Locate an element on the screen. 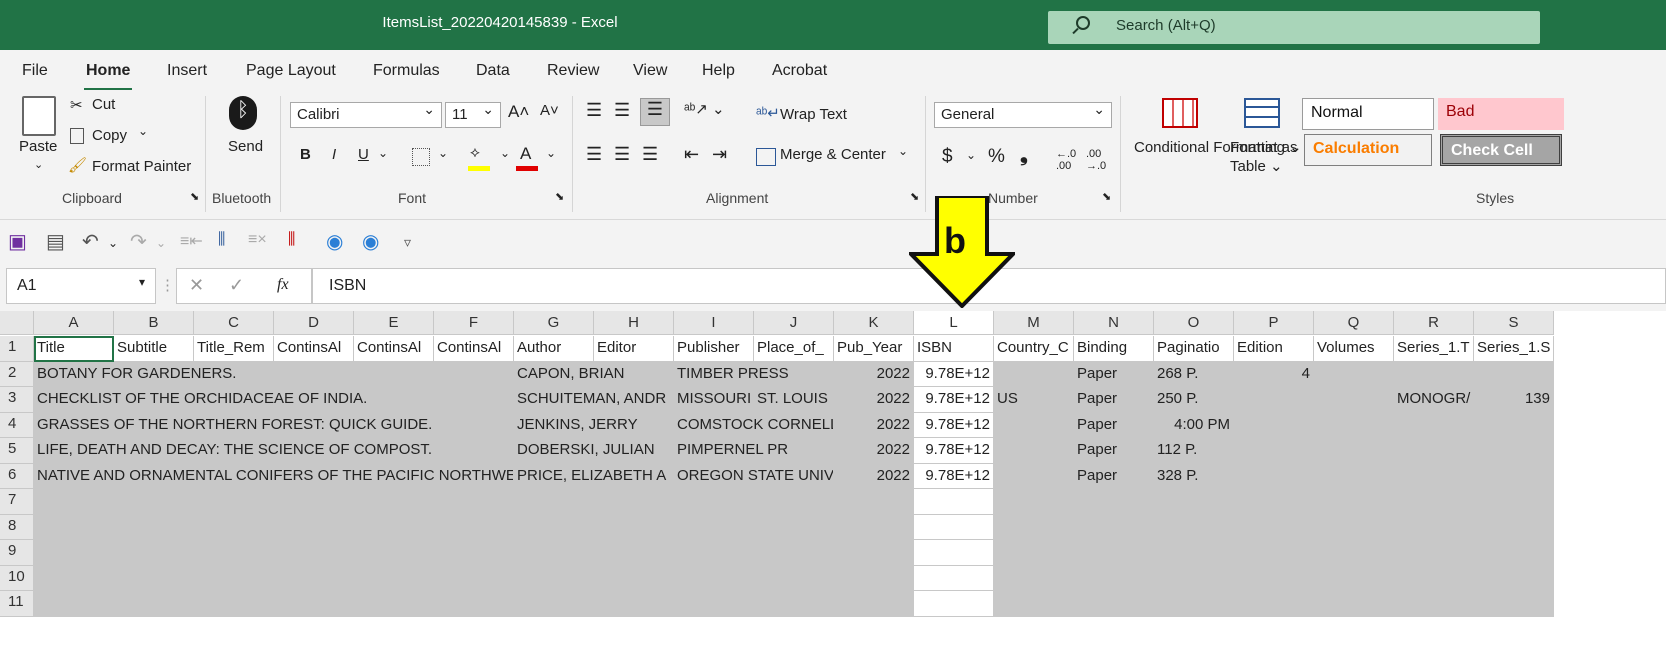 The height and width of the screenshot is (661, 1666). column-header-c: C is located at coordinates (234, 323).